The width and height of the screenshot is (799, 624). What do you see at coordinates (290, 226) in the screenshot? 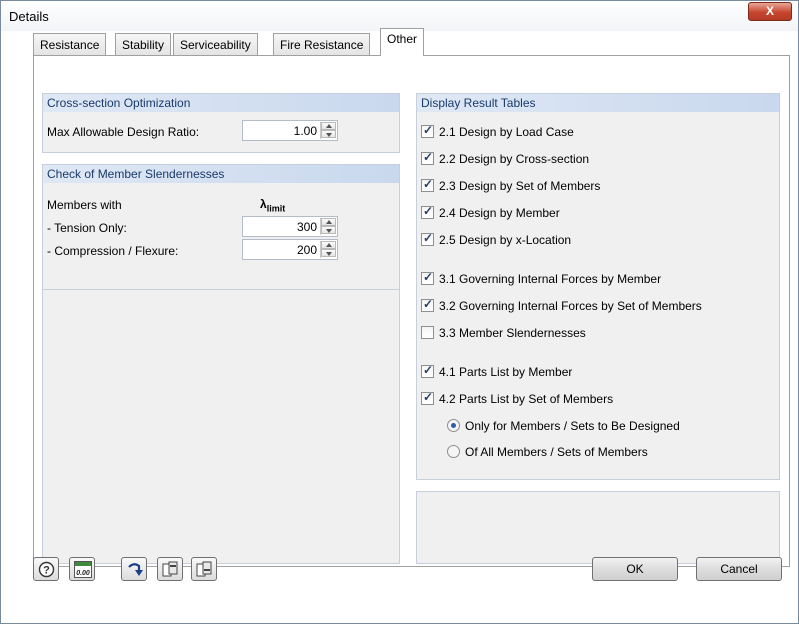
I see `tension-limit-spinner: 300` at bounding box center [290, 226].